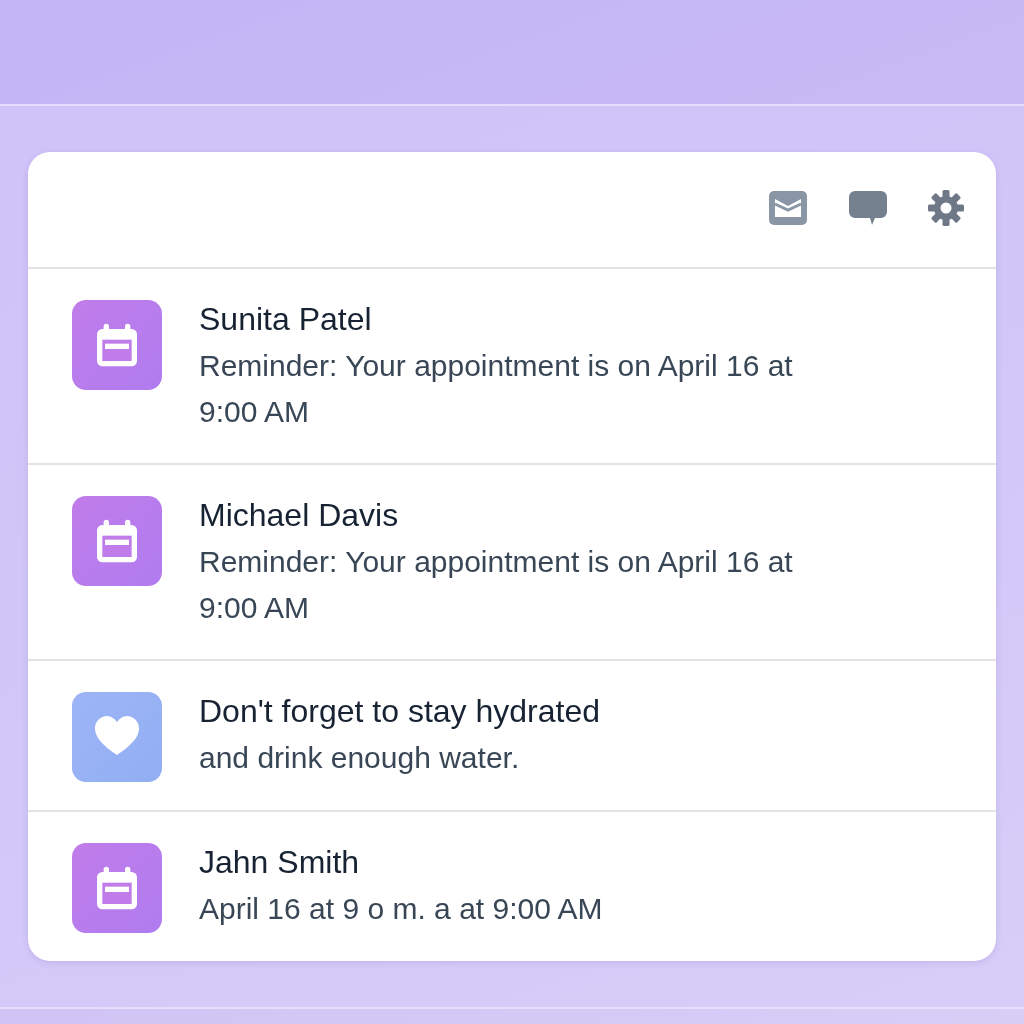 The height and width of the screenshot is (1024, 1024). What do you see at coordinates (360, 758) in the screenshot?
I see `notification-text: and drink enough water.` at bounding box center [360, 758].